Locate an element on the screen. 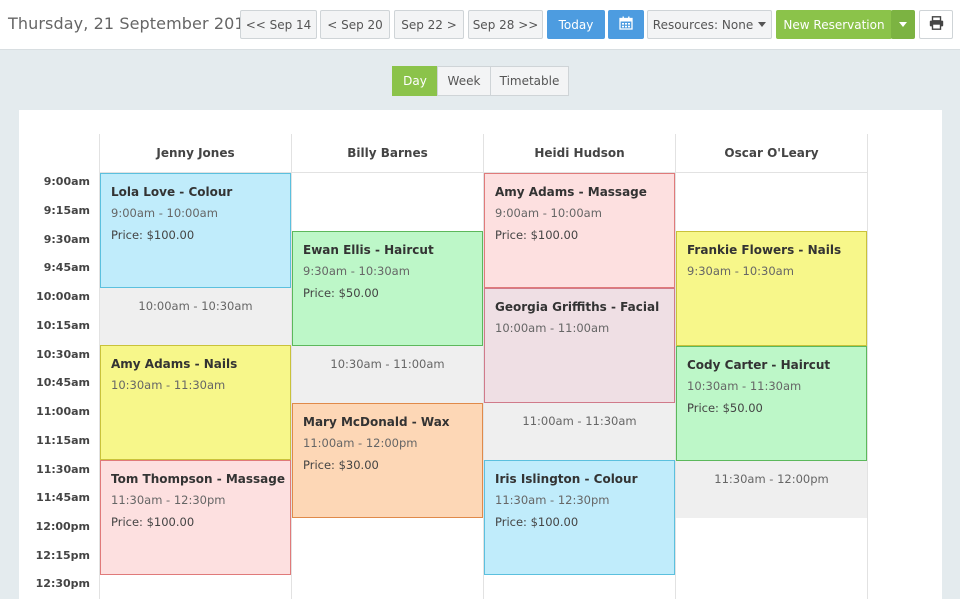  appointment-title: Mary McDonald - Wax is located at coordinates (376, 422).